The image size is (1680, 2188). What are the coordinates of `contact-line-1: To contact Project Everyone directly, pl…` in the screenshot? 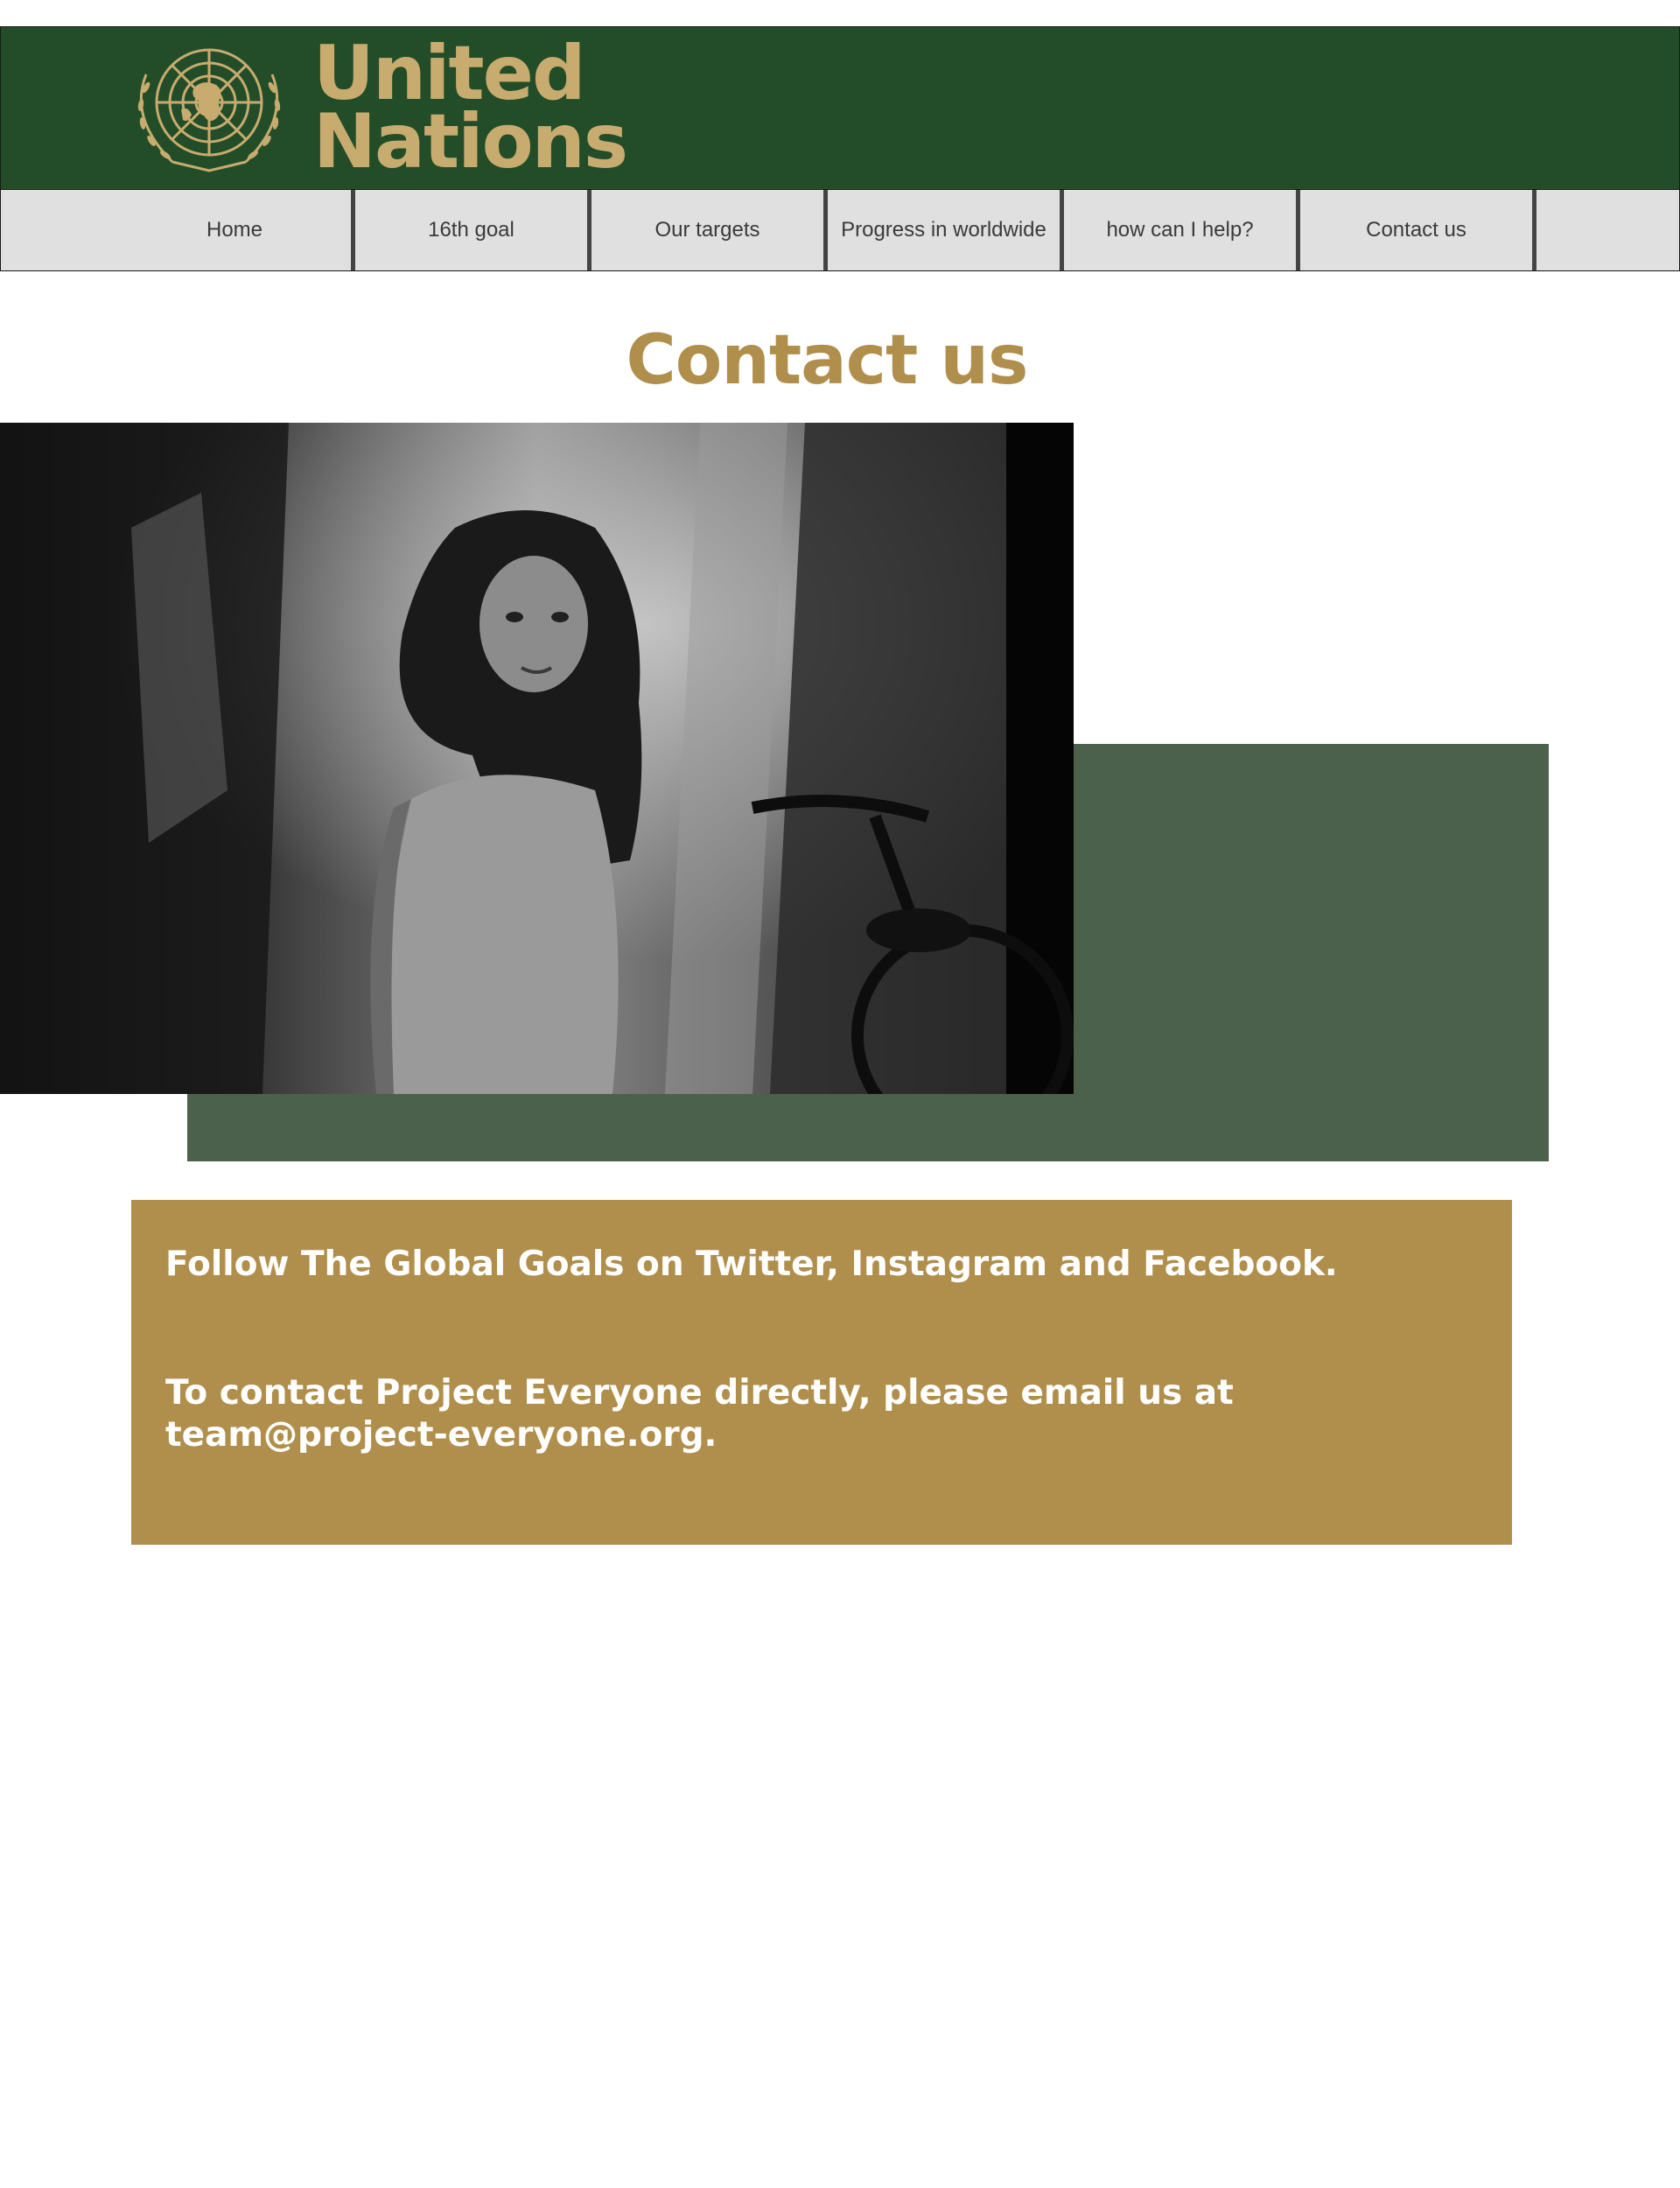 It's located at (699, 1393).